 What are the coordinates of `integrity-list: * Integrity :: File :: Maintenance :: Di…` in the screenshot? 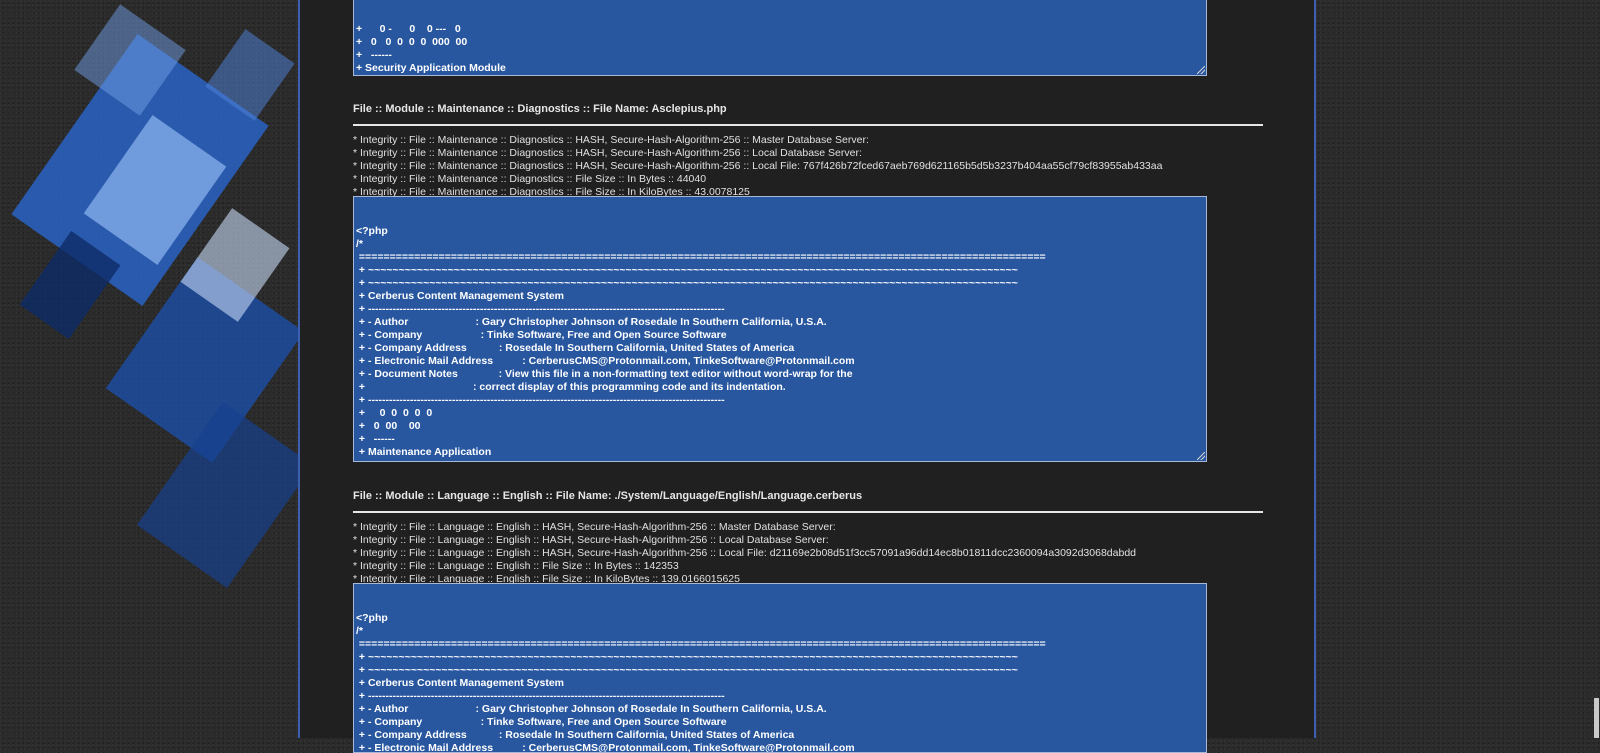 It's located at (808, 166).